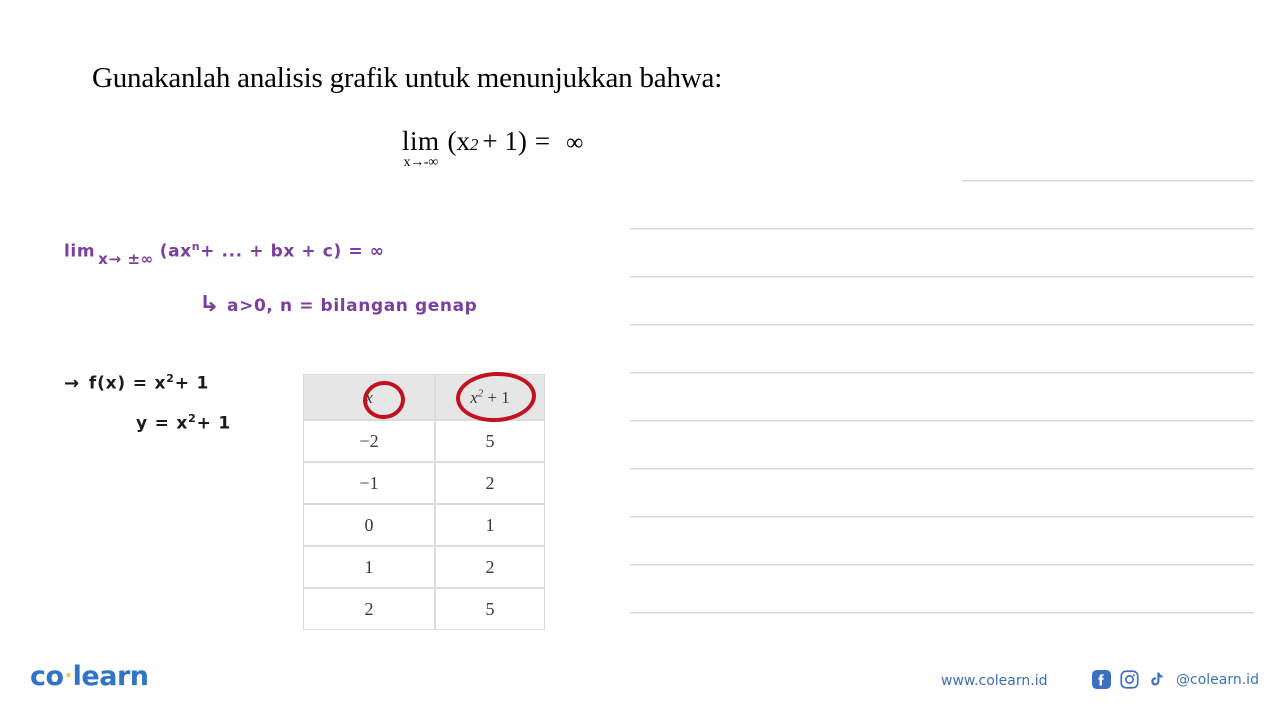 Image resolution: width=1280 pixels, height=720 pixels. I want to click on table-header-fx-prefix: x, so click(474, 397).